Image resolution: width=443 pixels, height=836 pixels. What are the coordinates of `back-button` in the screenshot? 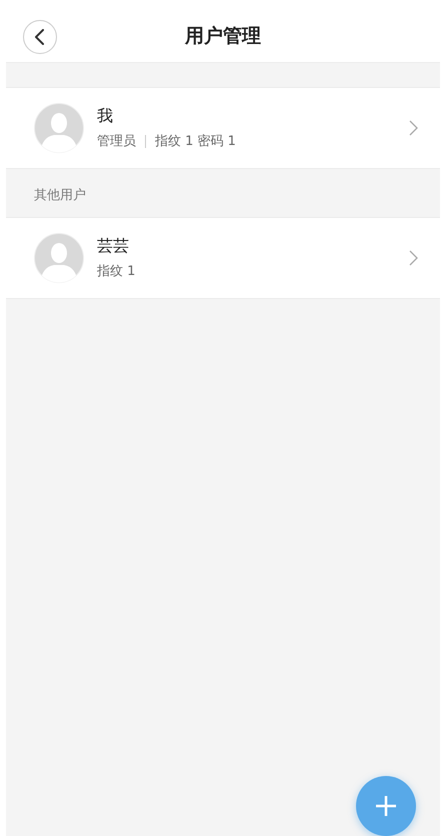 It's located at (40, 37).